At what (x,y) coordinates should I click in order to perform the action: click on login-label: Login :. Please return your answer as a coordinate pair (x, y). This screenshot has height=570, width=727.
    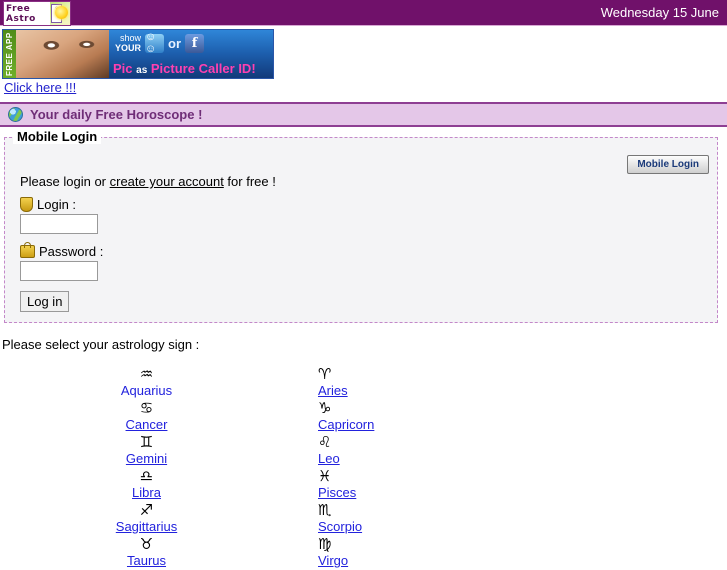
    Looking at the image, I should click on (57, 204).